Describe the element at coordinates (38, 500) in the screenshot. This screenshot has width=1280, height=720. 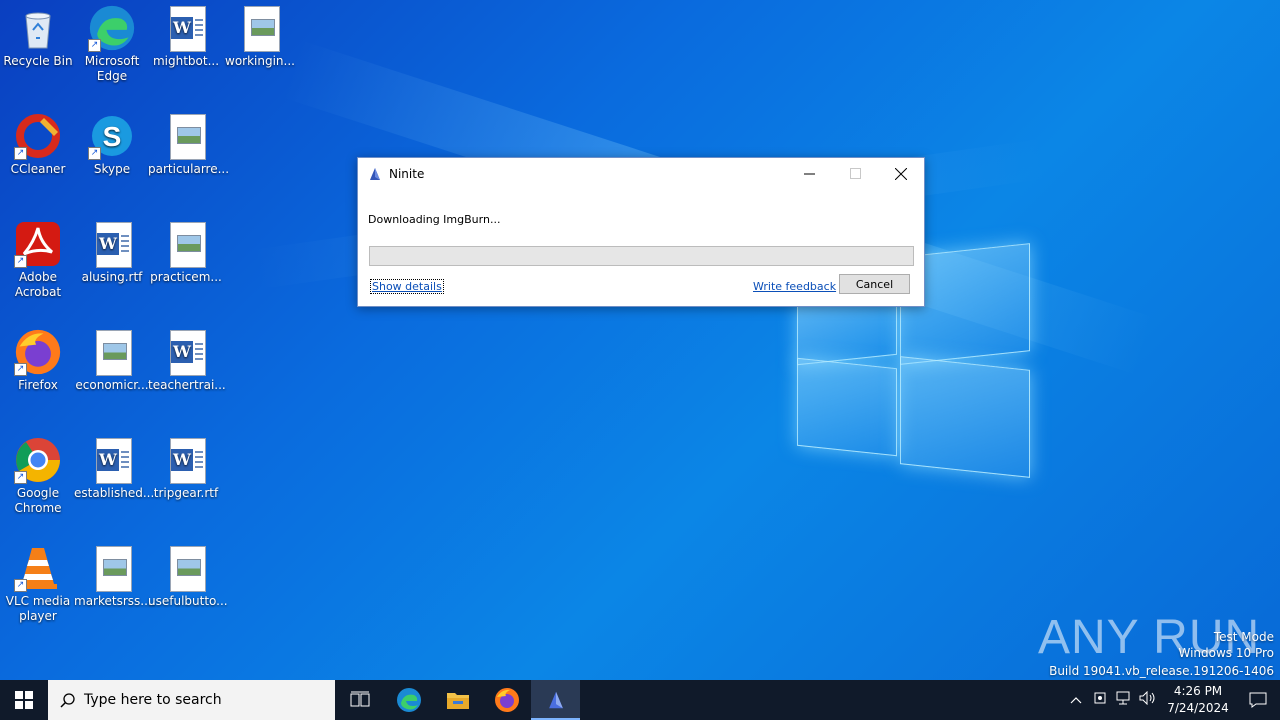
I see `desktop-icon-label: Google Chrome` at that location.